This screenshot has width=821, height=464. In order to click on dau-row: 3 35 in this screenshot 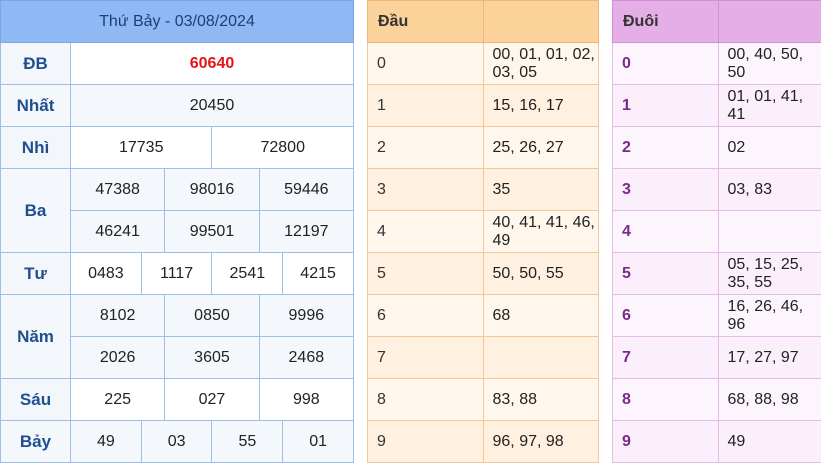, I will do `click(483, 189)`.